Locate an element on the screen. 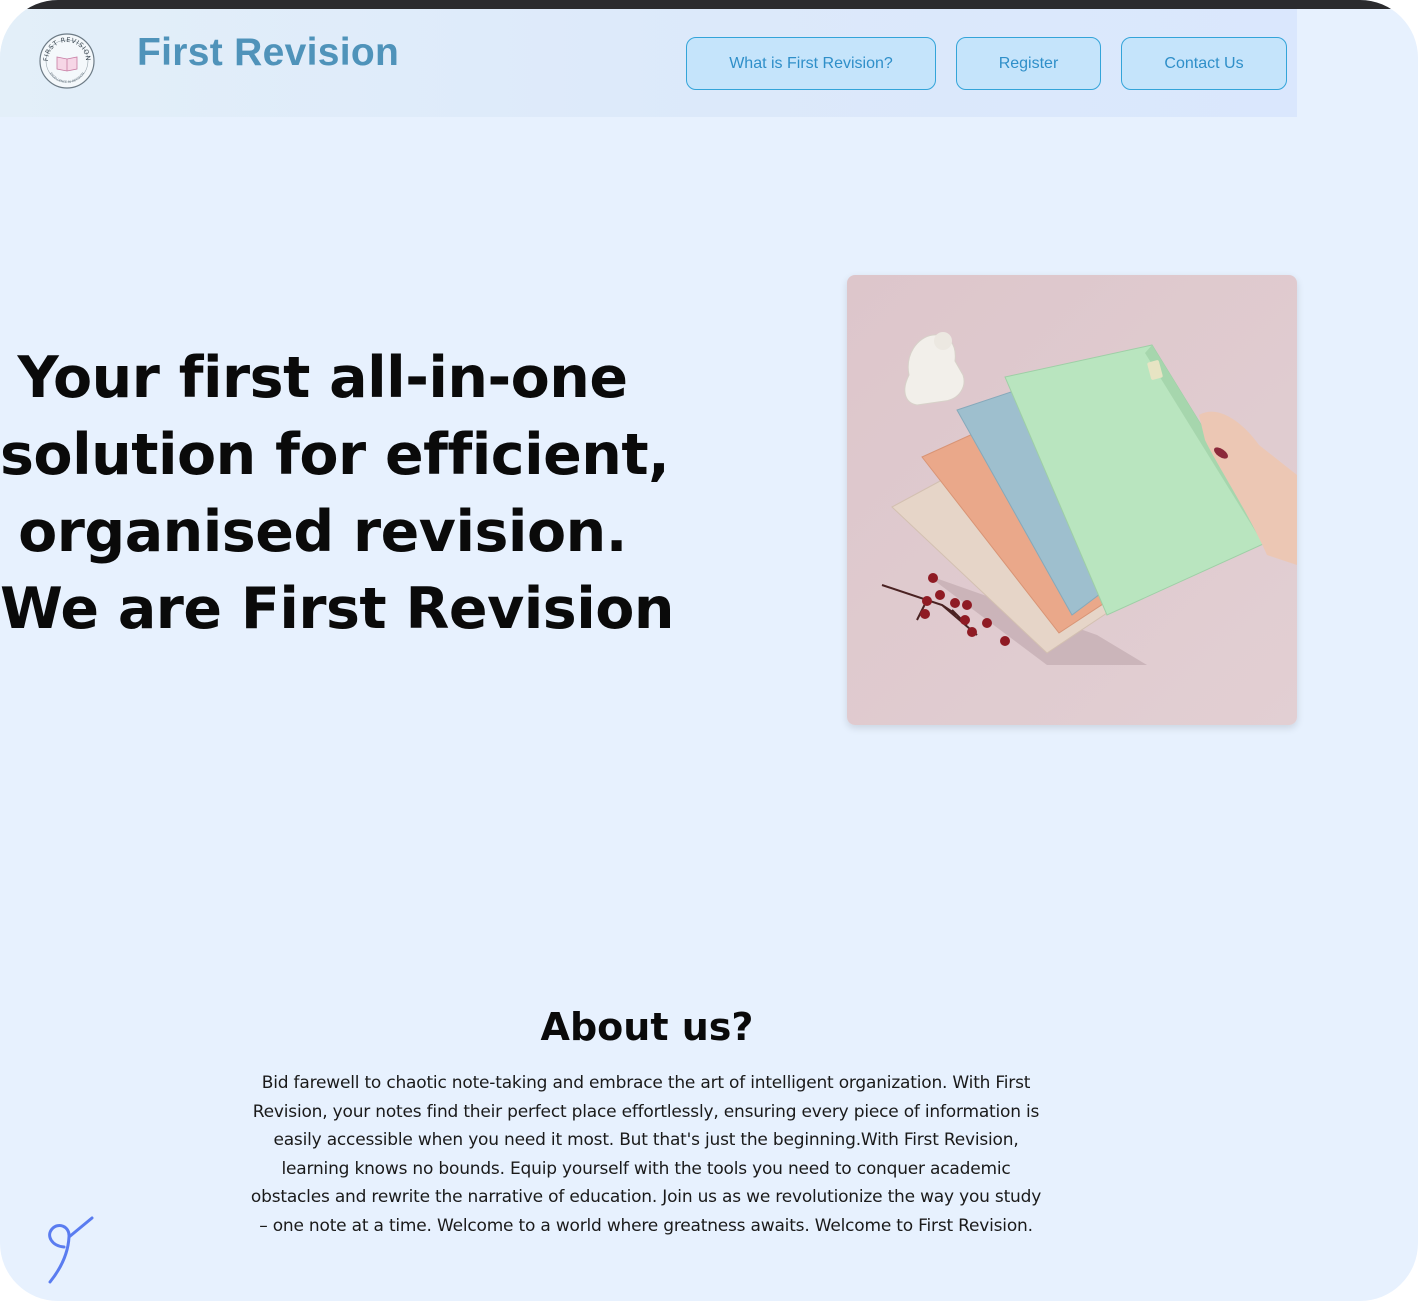 This screenshot has width=1418, height=1301. hero-line-4: We are First Revision is located at coordinates (337, 609).